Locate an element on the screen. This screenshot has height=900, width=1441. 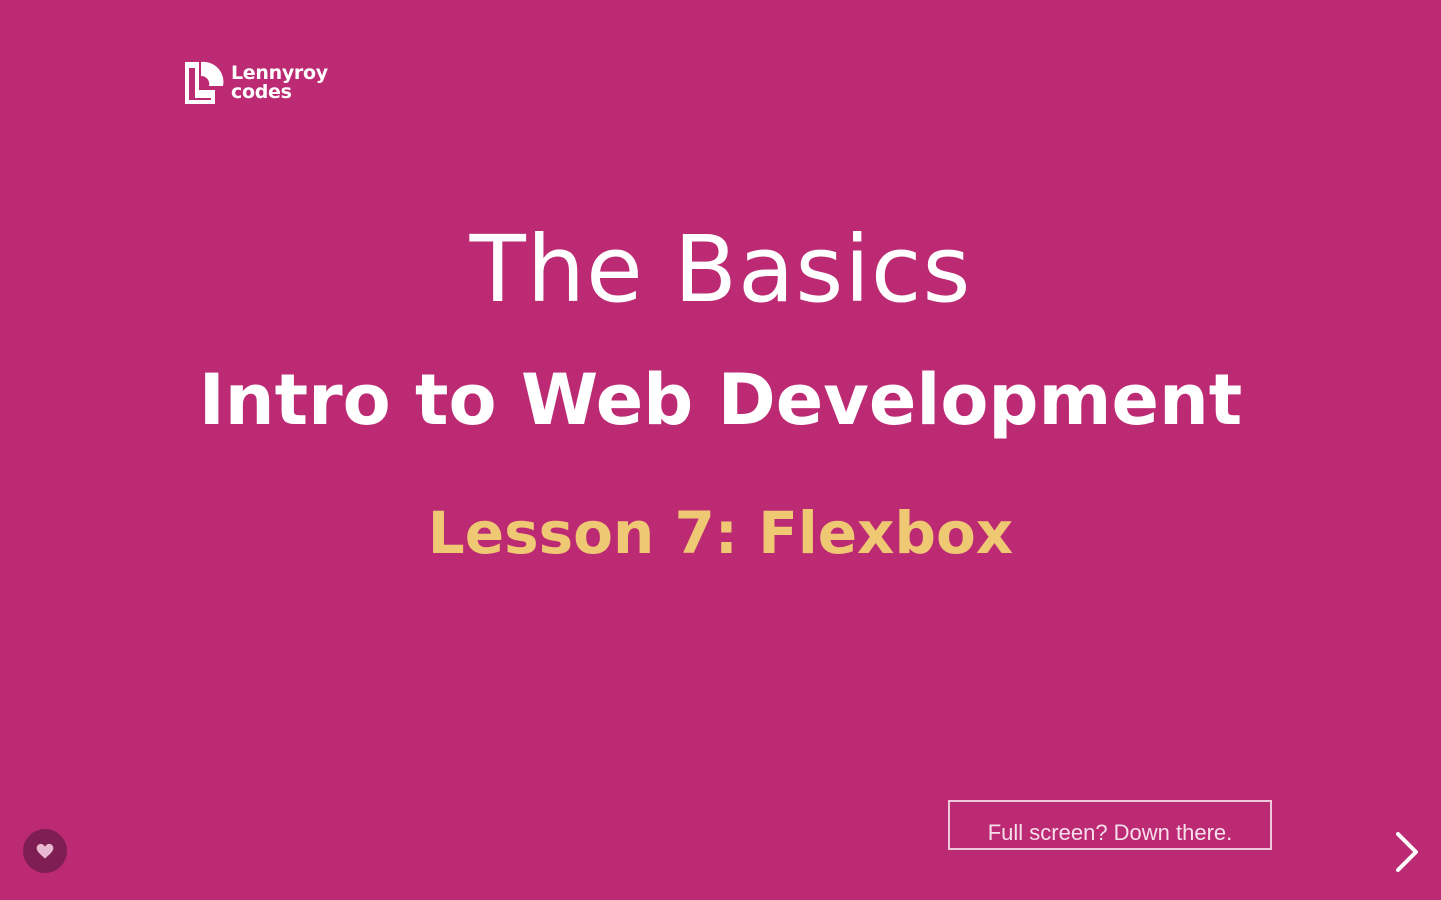
chevron-right-icon is located at coordinates (1407, 852).